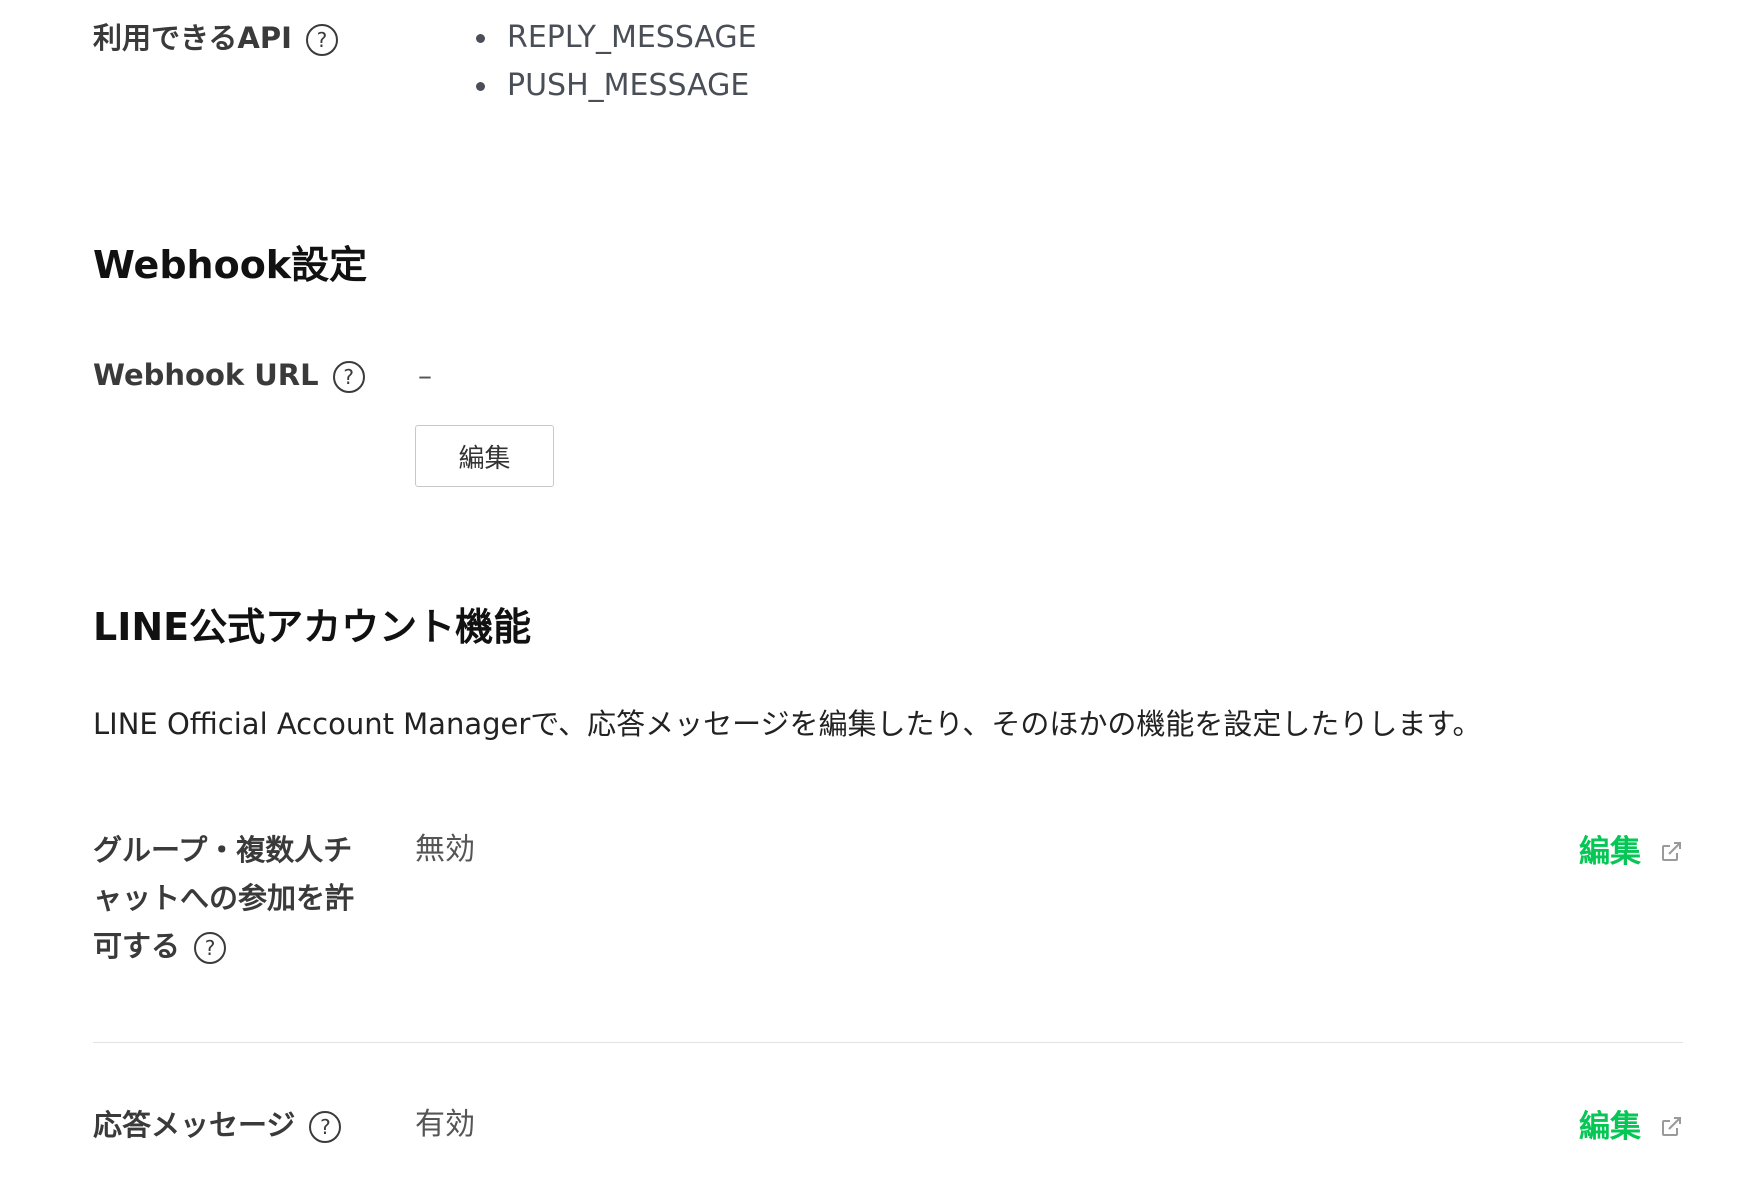  I want to click on group-chat-edit-link: 編集, so click(1631, 852).